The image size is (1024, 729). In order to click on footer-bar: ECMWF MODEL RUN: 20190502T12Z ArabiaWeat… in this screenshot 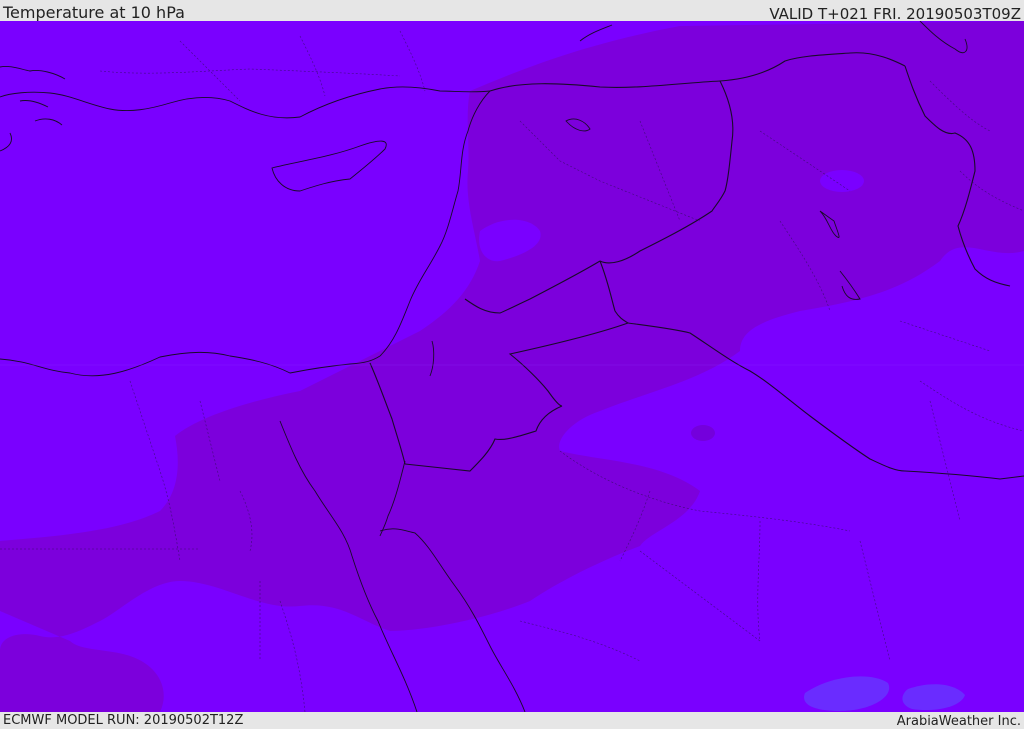, I will do `click(512, 720)`.